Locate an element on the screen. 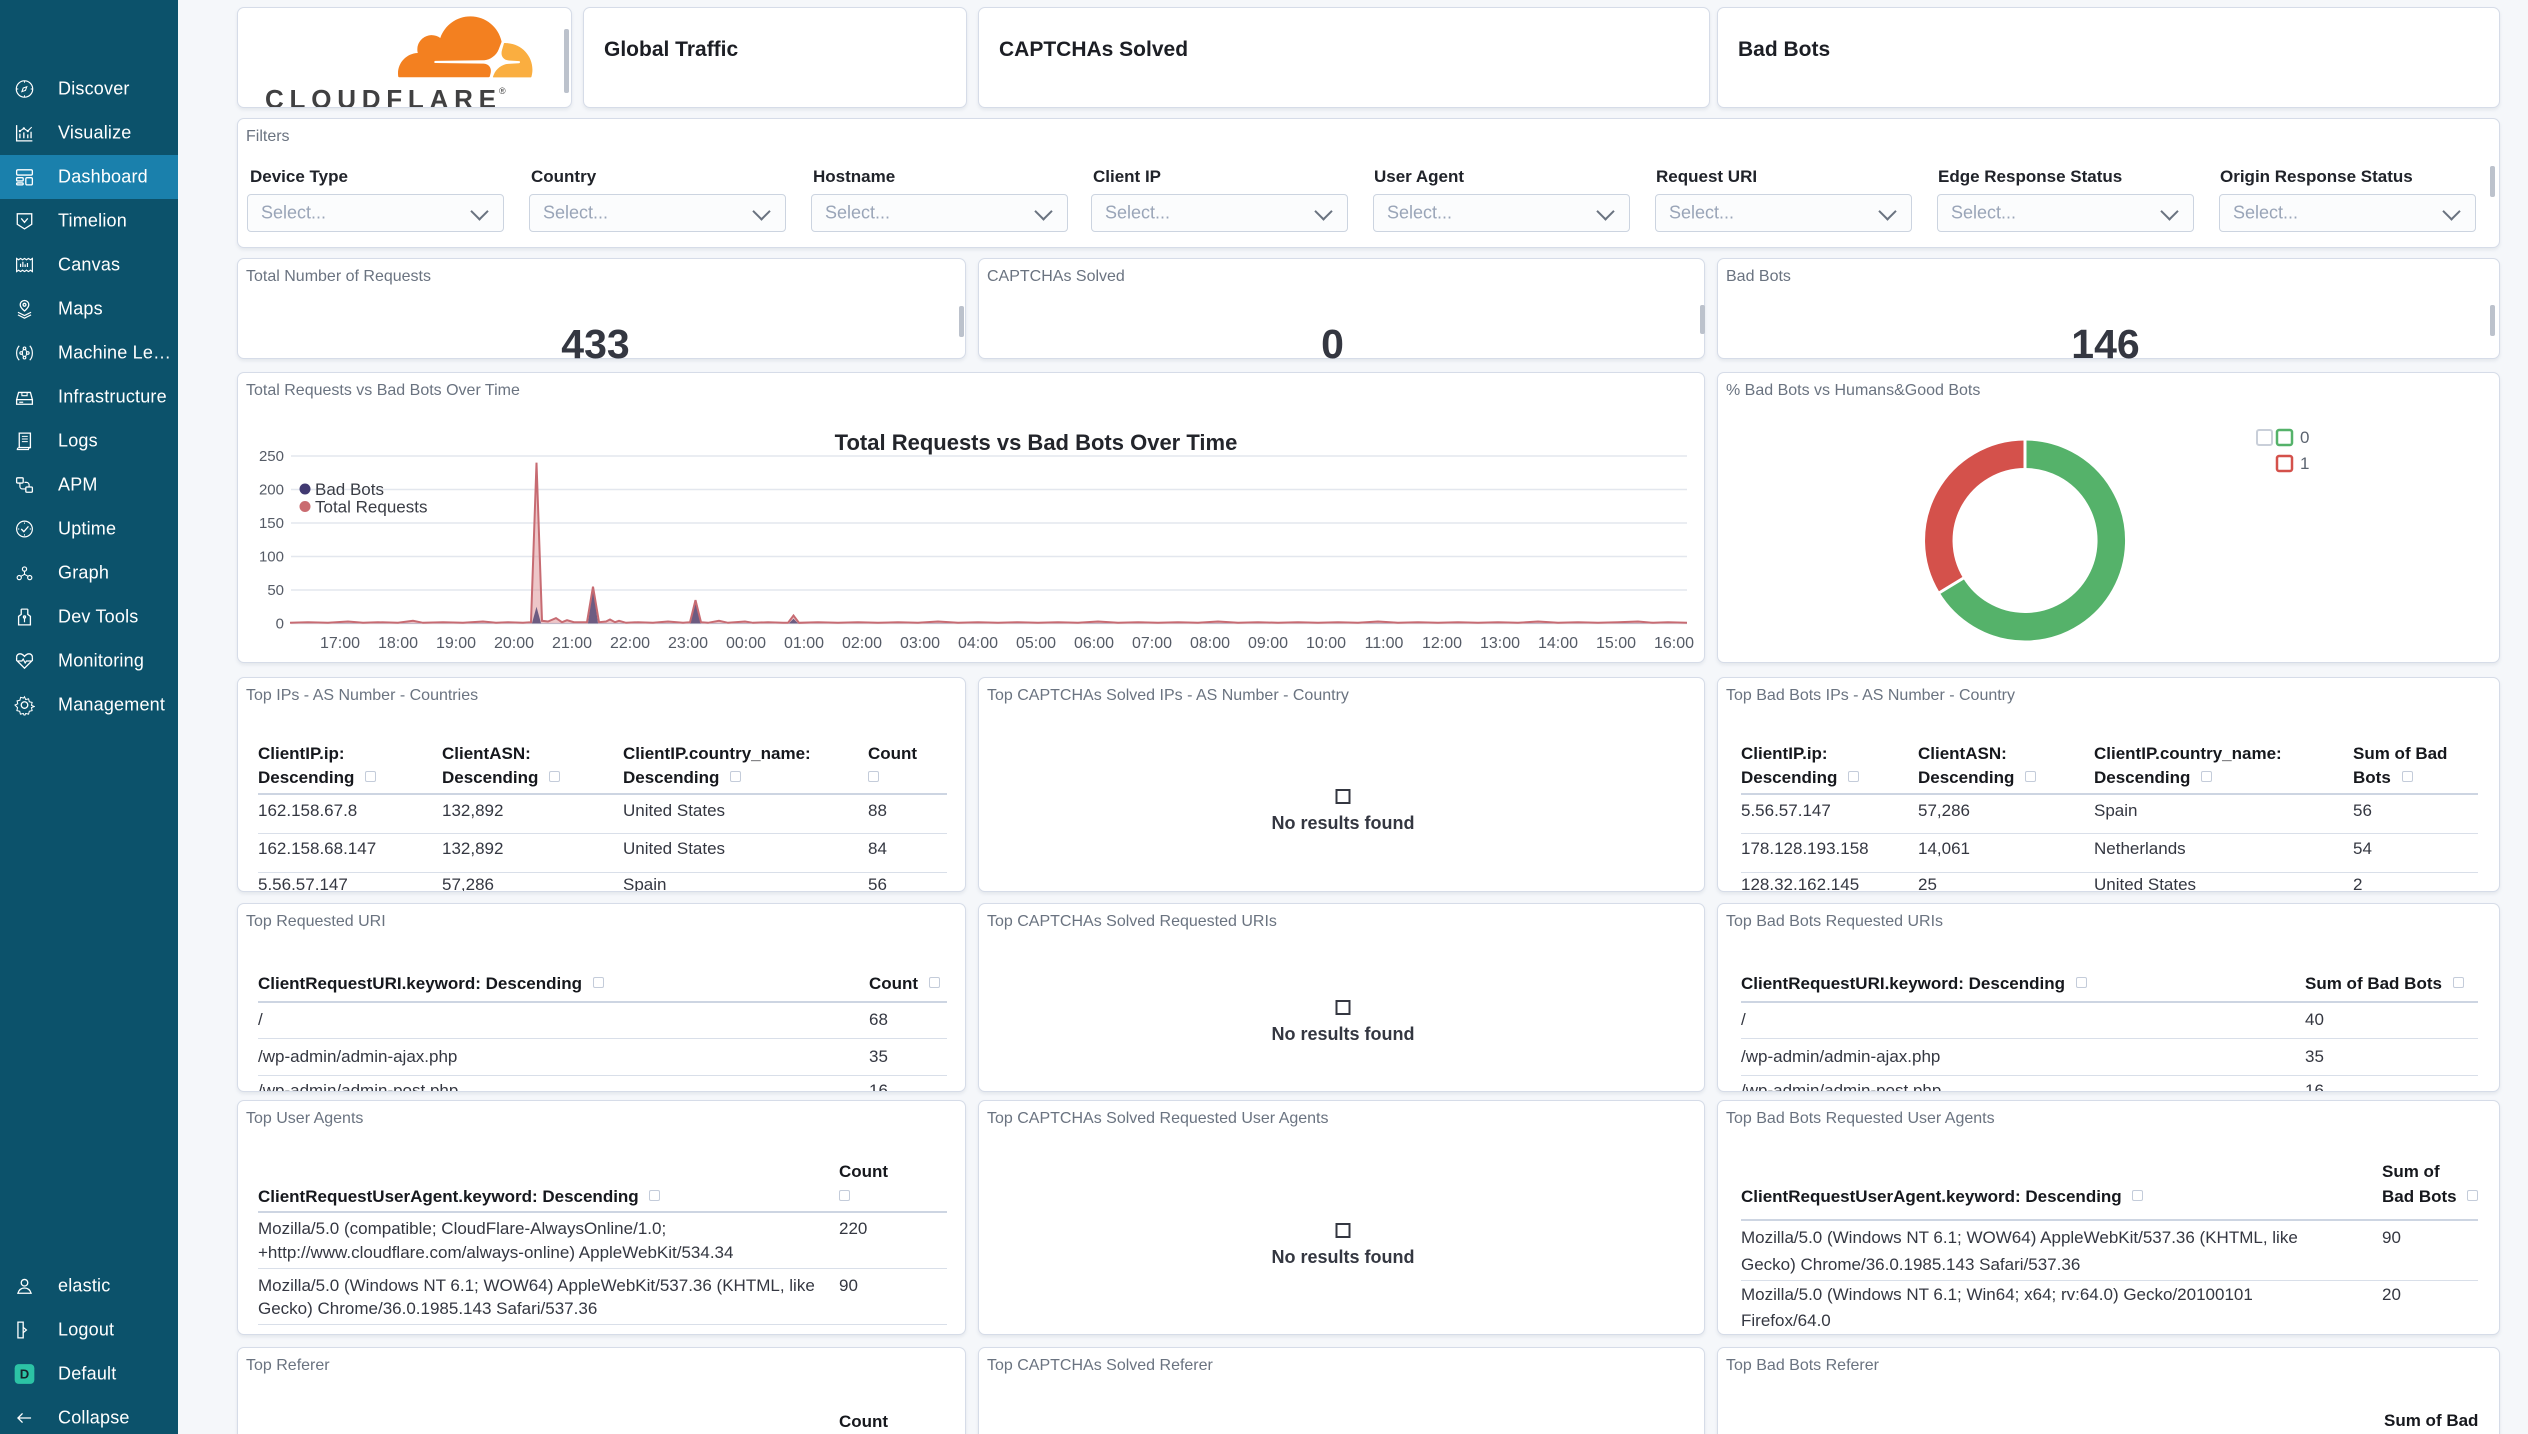  svg-text: 23:00 is located at coordinates (688, 643).